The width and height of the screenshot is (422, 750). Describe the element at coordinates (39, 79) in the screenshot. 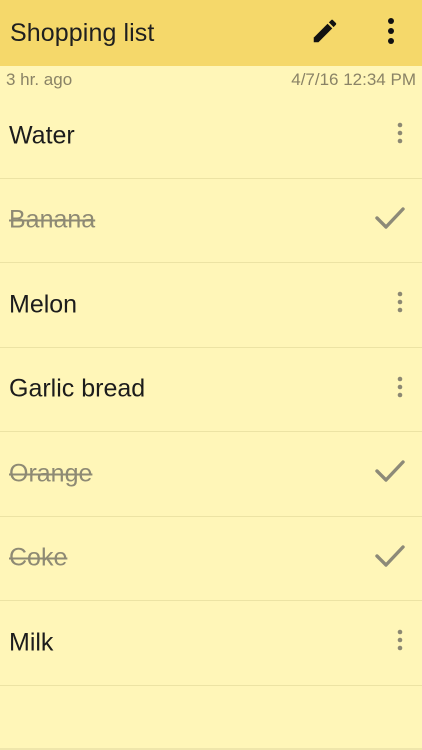

I see `relative-time: 3 hr. ago` at that location.